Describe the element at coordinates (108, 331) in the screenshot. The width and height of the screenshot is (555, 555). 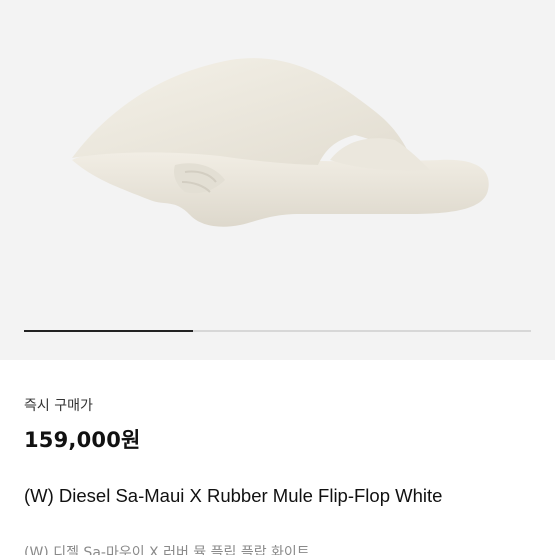
I see `carousel-progress-active` at that location.